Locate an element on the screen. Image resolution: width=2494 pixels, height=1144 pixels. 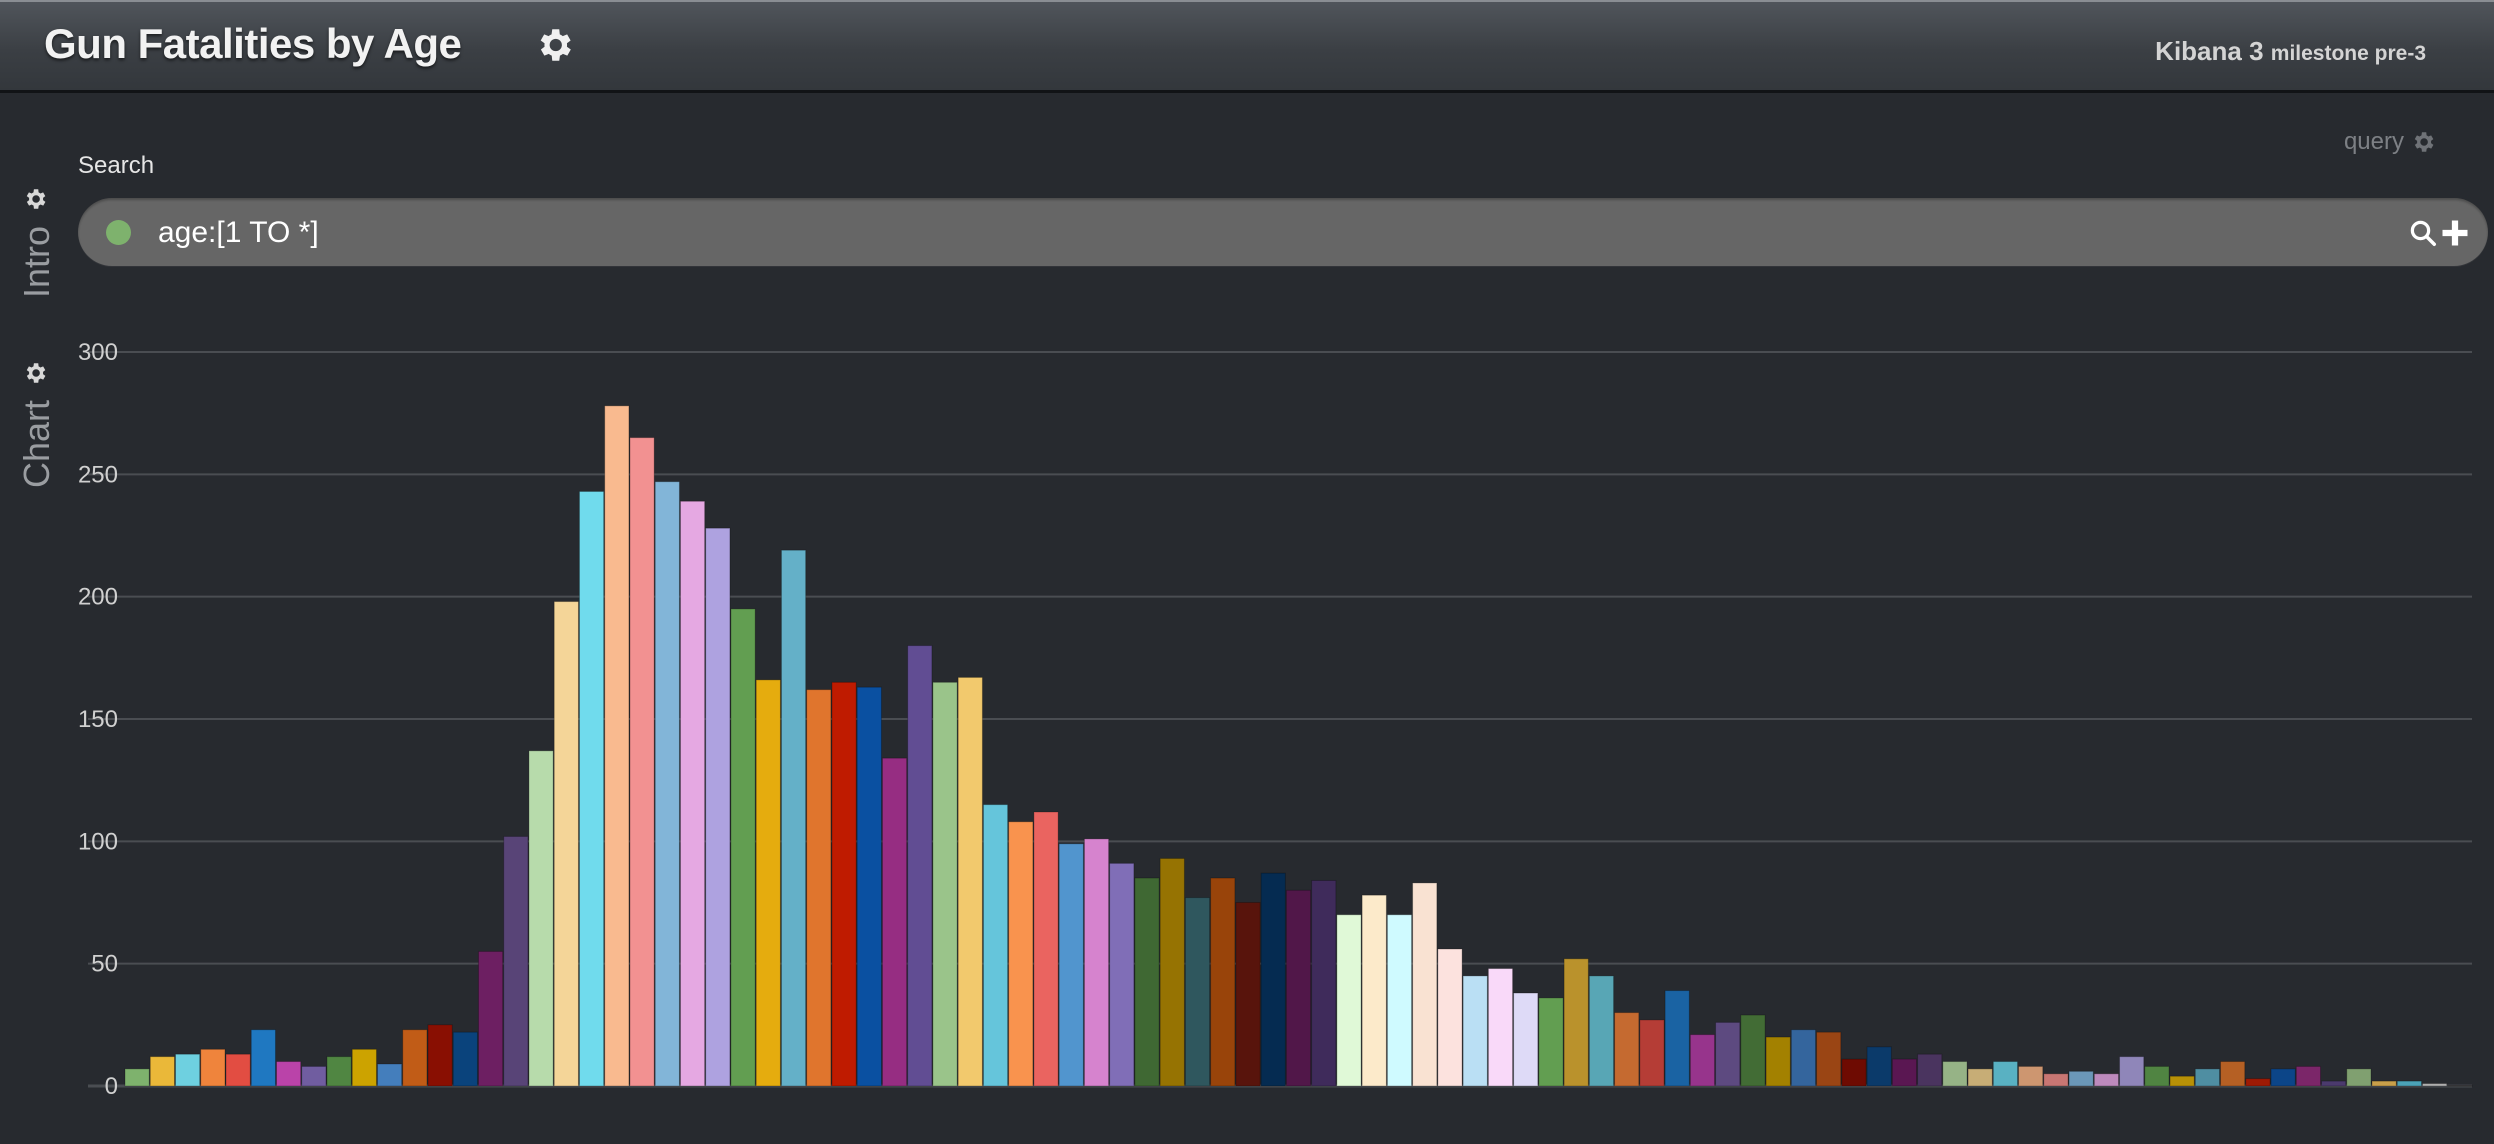
plus-icon is located at coordinates (2455, 233).